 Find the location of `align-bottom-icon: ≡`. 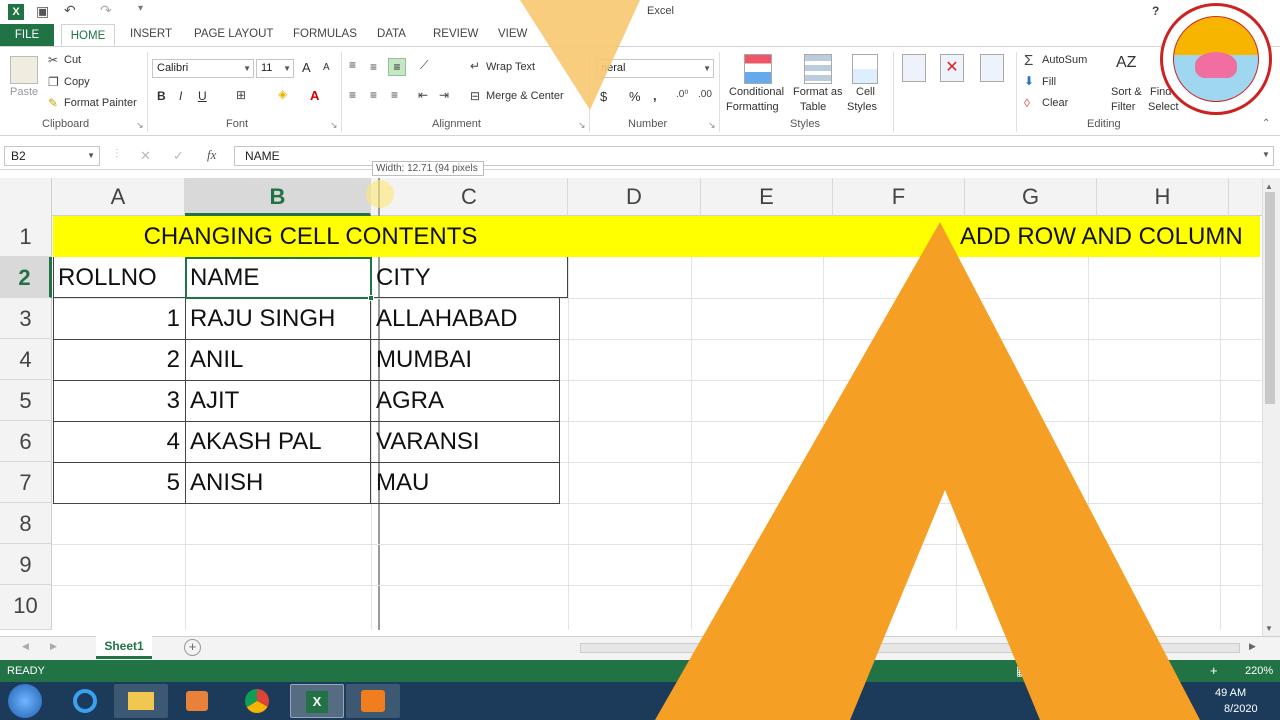

align-bottom-icon: ≡ is located at coordinates (397, 67).